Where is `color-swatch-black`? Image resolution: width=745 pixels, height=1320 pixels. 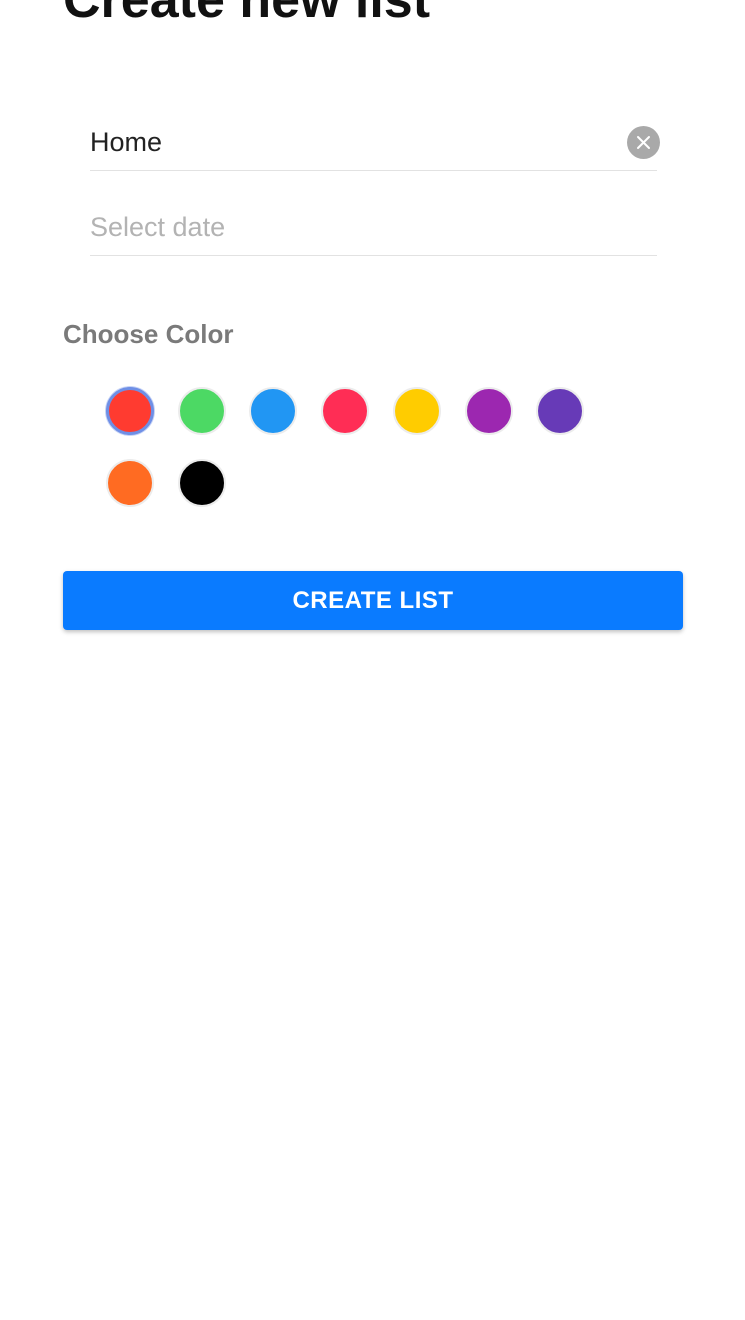
color-swatch-black is located at coordinates (202, 483).